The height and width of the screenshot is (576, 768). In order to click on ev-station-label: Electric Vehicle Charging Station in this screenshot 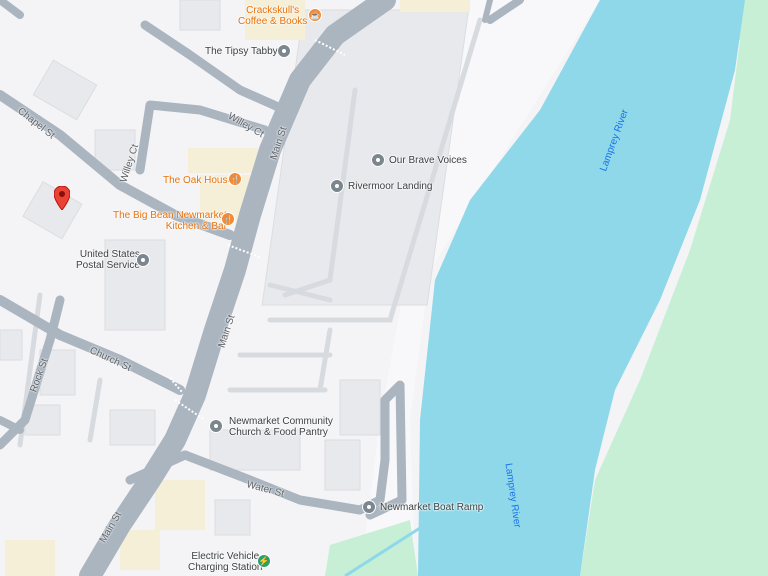, I will do `click(225, 562)`.